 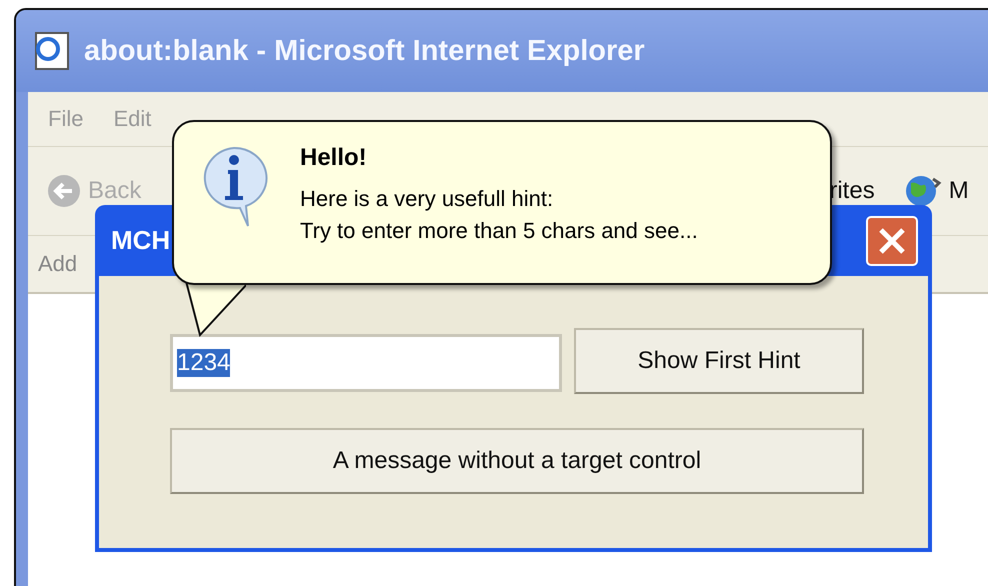 What do you see at coordinates (334, 158) in the screenshot?
I see `balloon-title: Hello!` at bounding box center [334, 158].